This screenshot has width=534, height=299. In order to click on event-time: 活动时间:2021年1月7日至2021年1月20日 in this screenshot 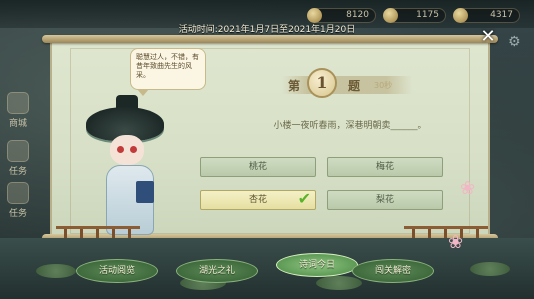, I will do `click(267, 30)`.